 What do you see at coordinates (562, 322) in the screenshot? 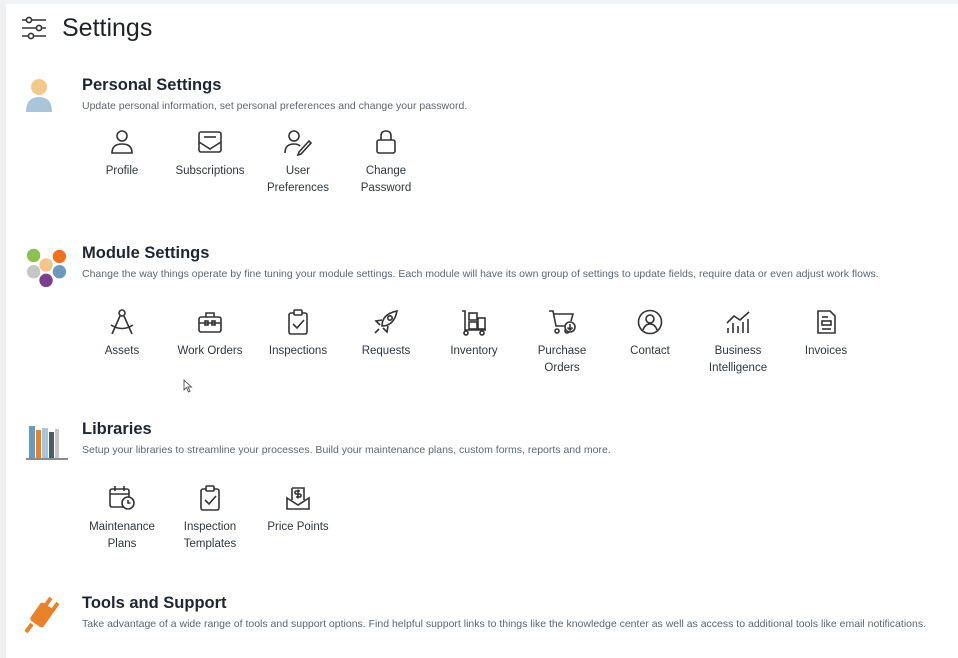
I see `cart-download-icon` at bounding box center [562, 322].